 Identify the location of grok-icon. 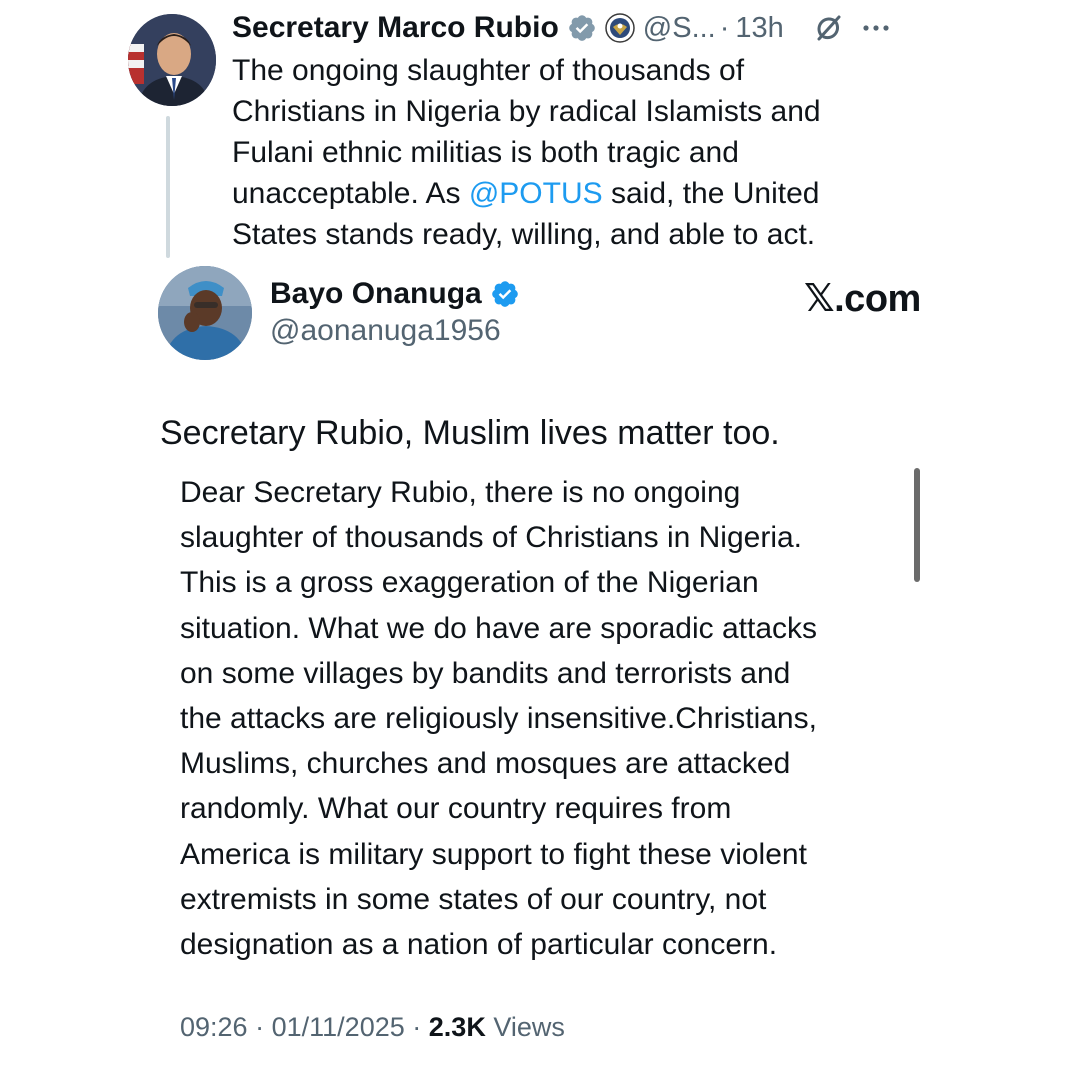
(828, 28).